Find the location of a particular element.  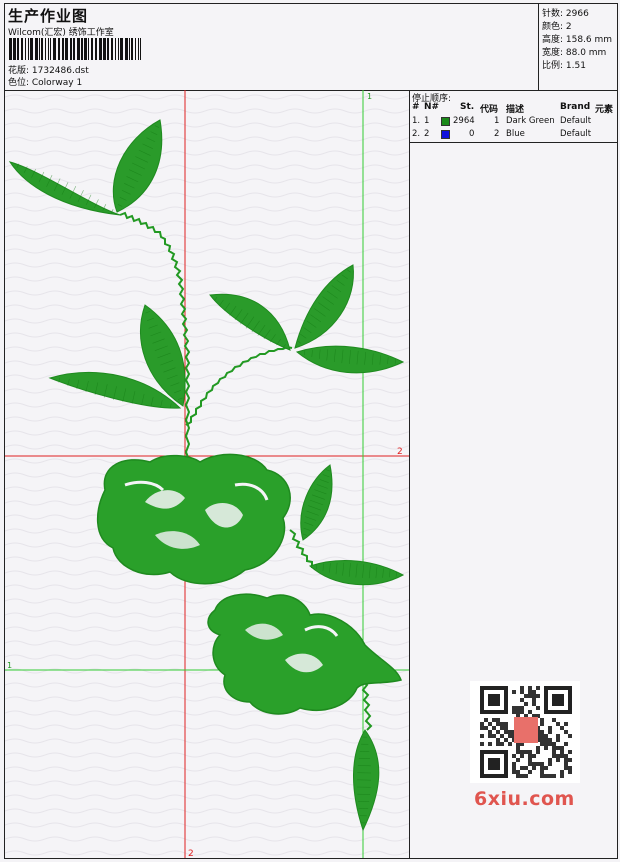

table-row: 1. 1 2964 1 Dark Green Default is located at coordinates (513, 122).